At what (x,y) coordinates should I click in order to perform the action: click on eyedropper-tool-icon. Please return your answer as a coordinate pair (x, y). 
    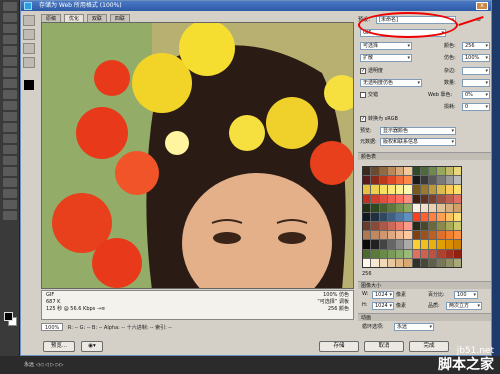
    Looking at the image, I should click on (29, 62).